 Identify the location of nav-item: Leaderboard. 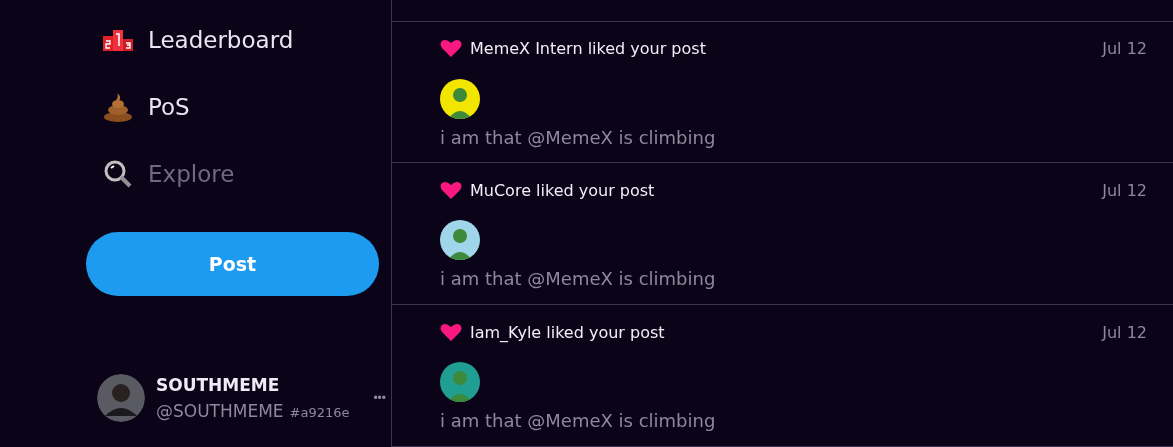
(198, 40).